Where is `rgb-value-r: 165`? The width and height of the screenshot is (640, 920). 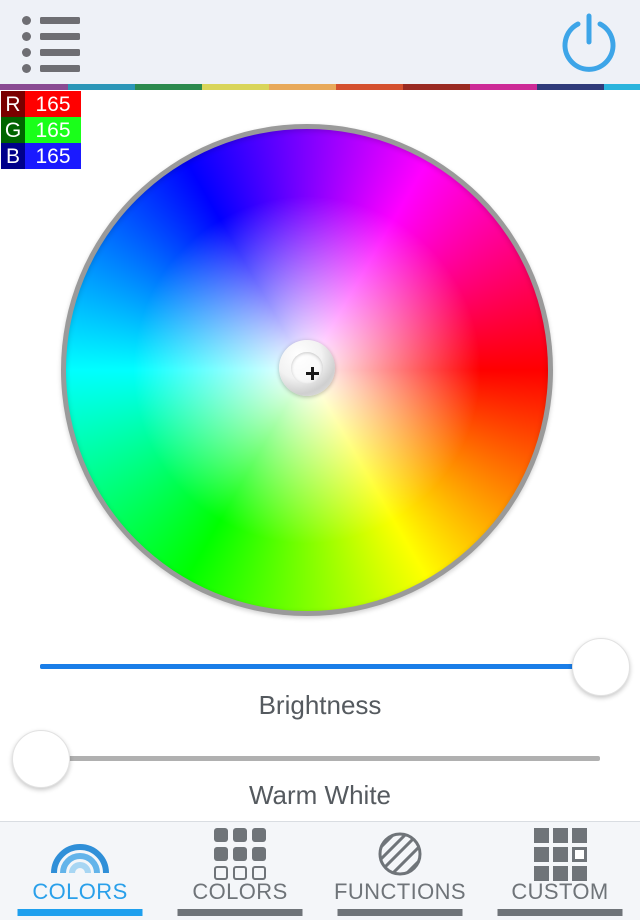
rgb-value-r: 165 is located at coordinates (53, 104).